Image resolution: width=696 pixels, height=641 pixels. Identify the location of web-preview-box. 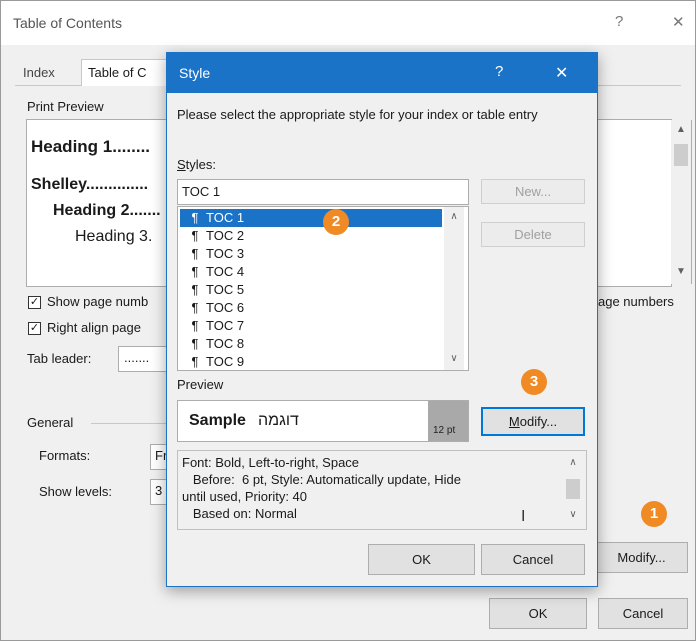
(634, 203).